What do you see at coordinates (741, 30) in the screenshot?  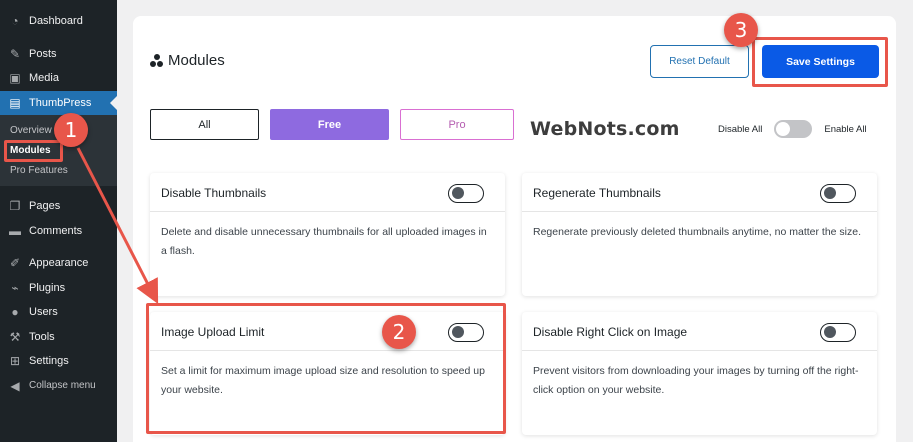 I see `annotation-badge-3: 3` at bounding box center [741, 30].